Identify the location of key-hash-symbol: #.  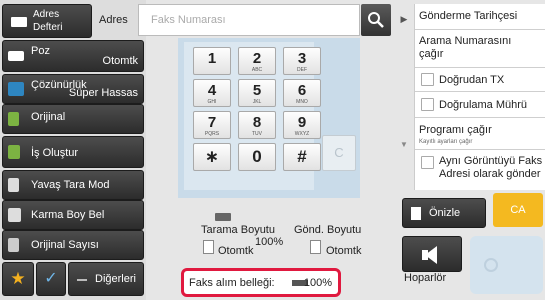
(302, 156).